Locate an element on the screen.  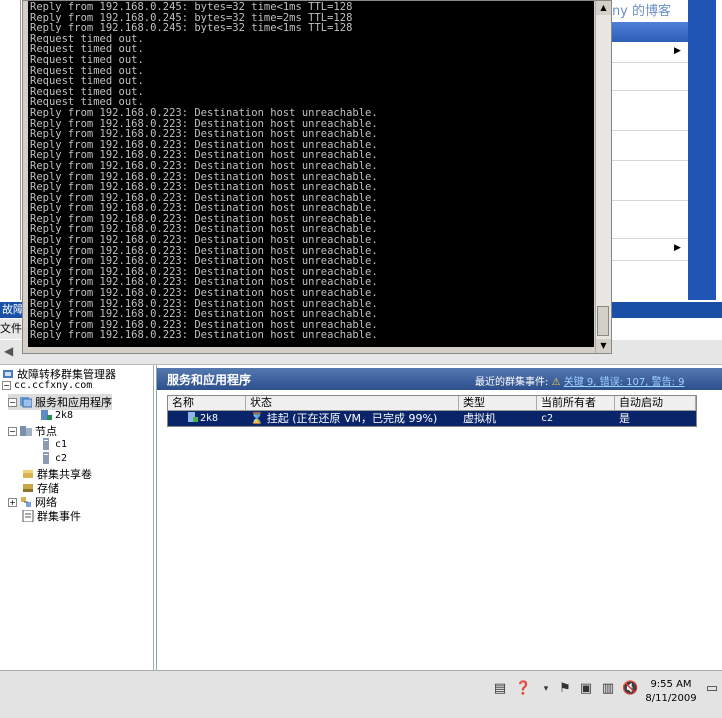
storage-icon is located at coordinates (28, 488).